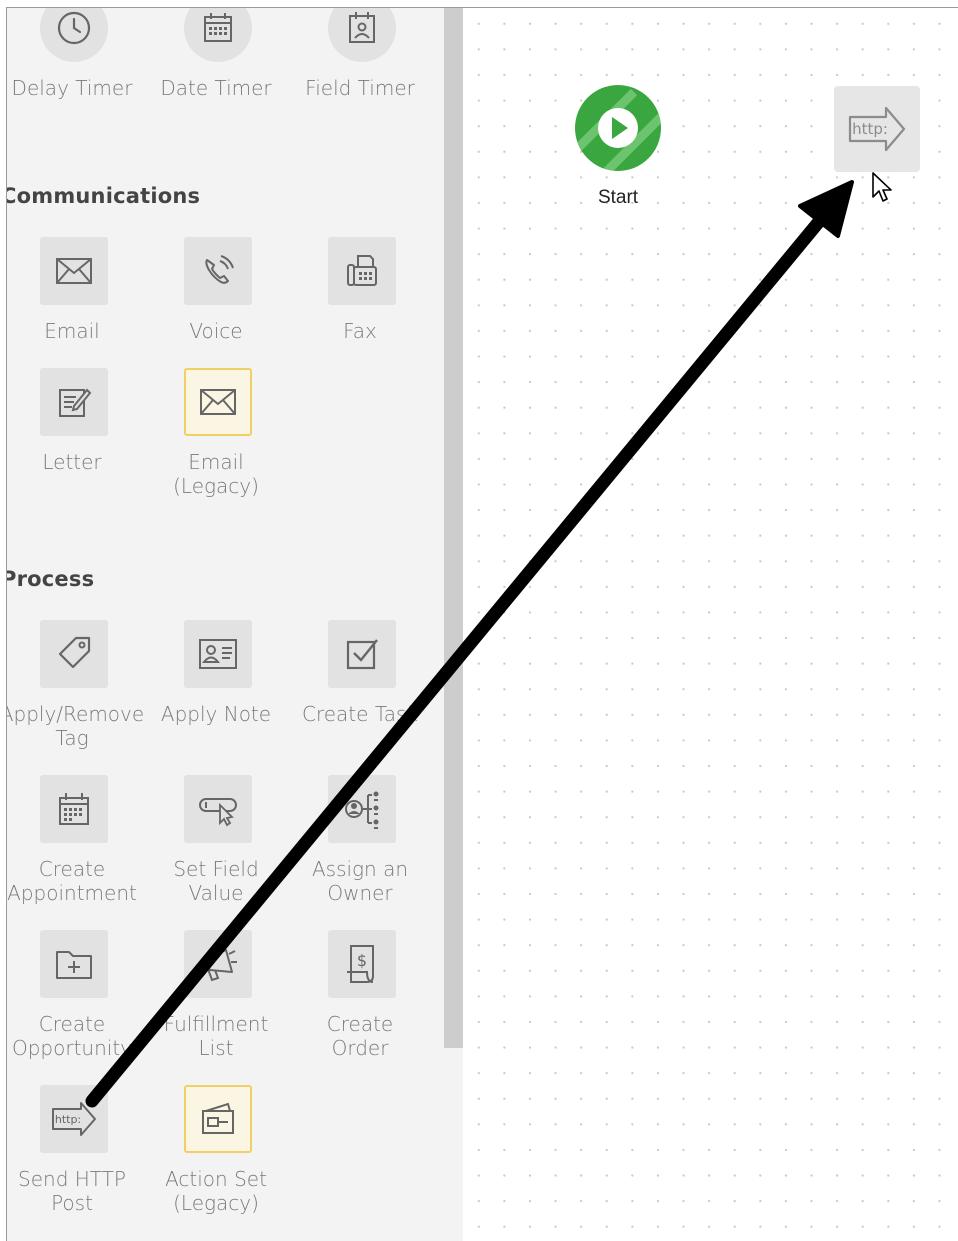 The image size is (958, 1241). What do you see at coordinates (360, 714) in the screenshot?
I see `tool-label: Create Task` at bounding box center [360, 714].